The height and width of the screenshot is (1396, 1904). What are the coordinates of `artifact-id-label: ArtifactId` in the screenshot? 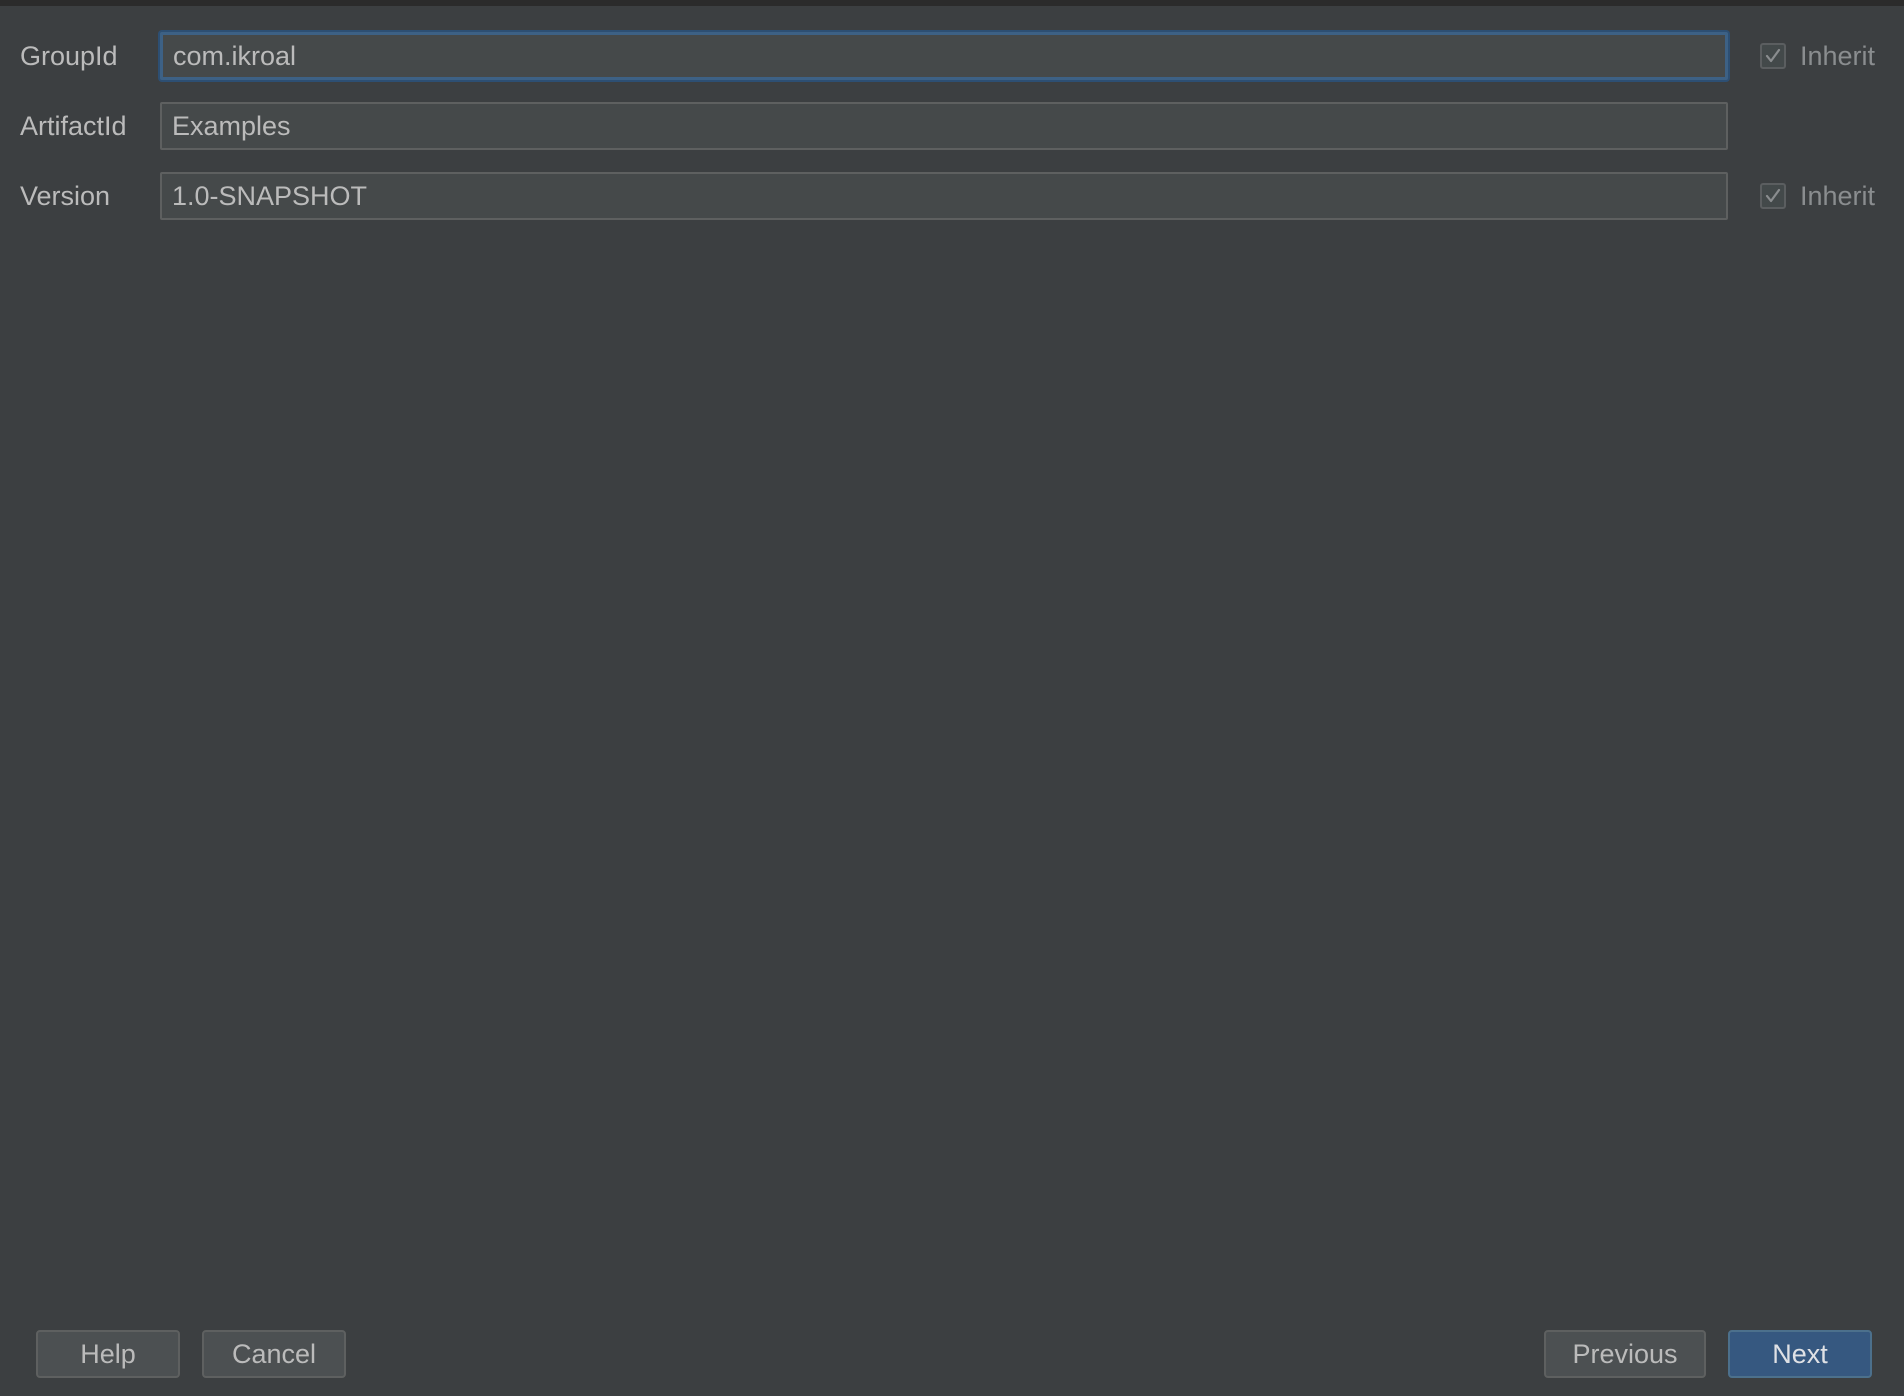 It's located at (73, 126).